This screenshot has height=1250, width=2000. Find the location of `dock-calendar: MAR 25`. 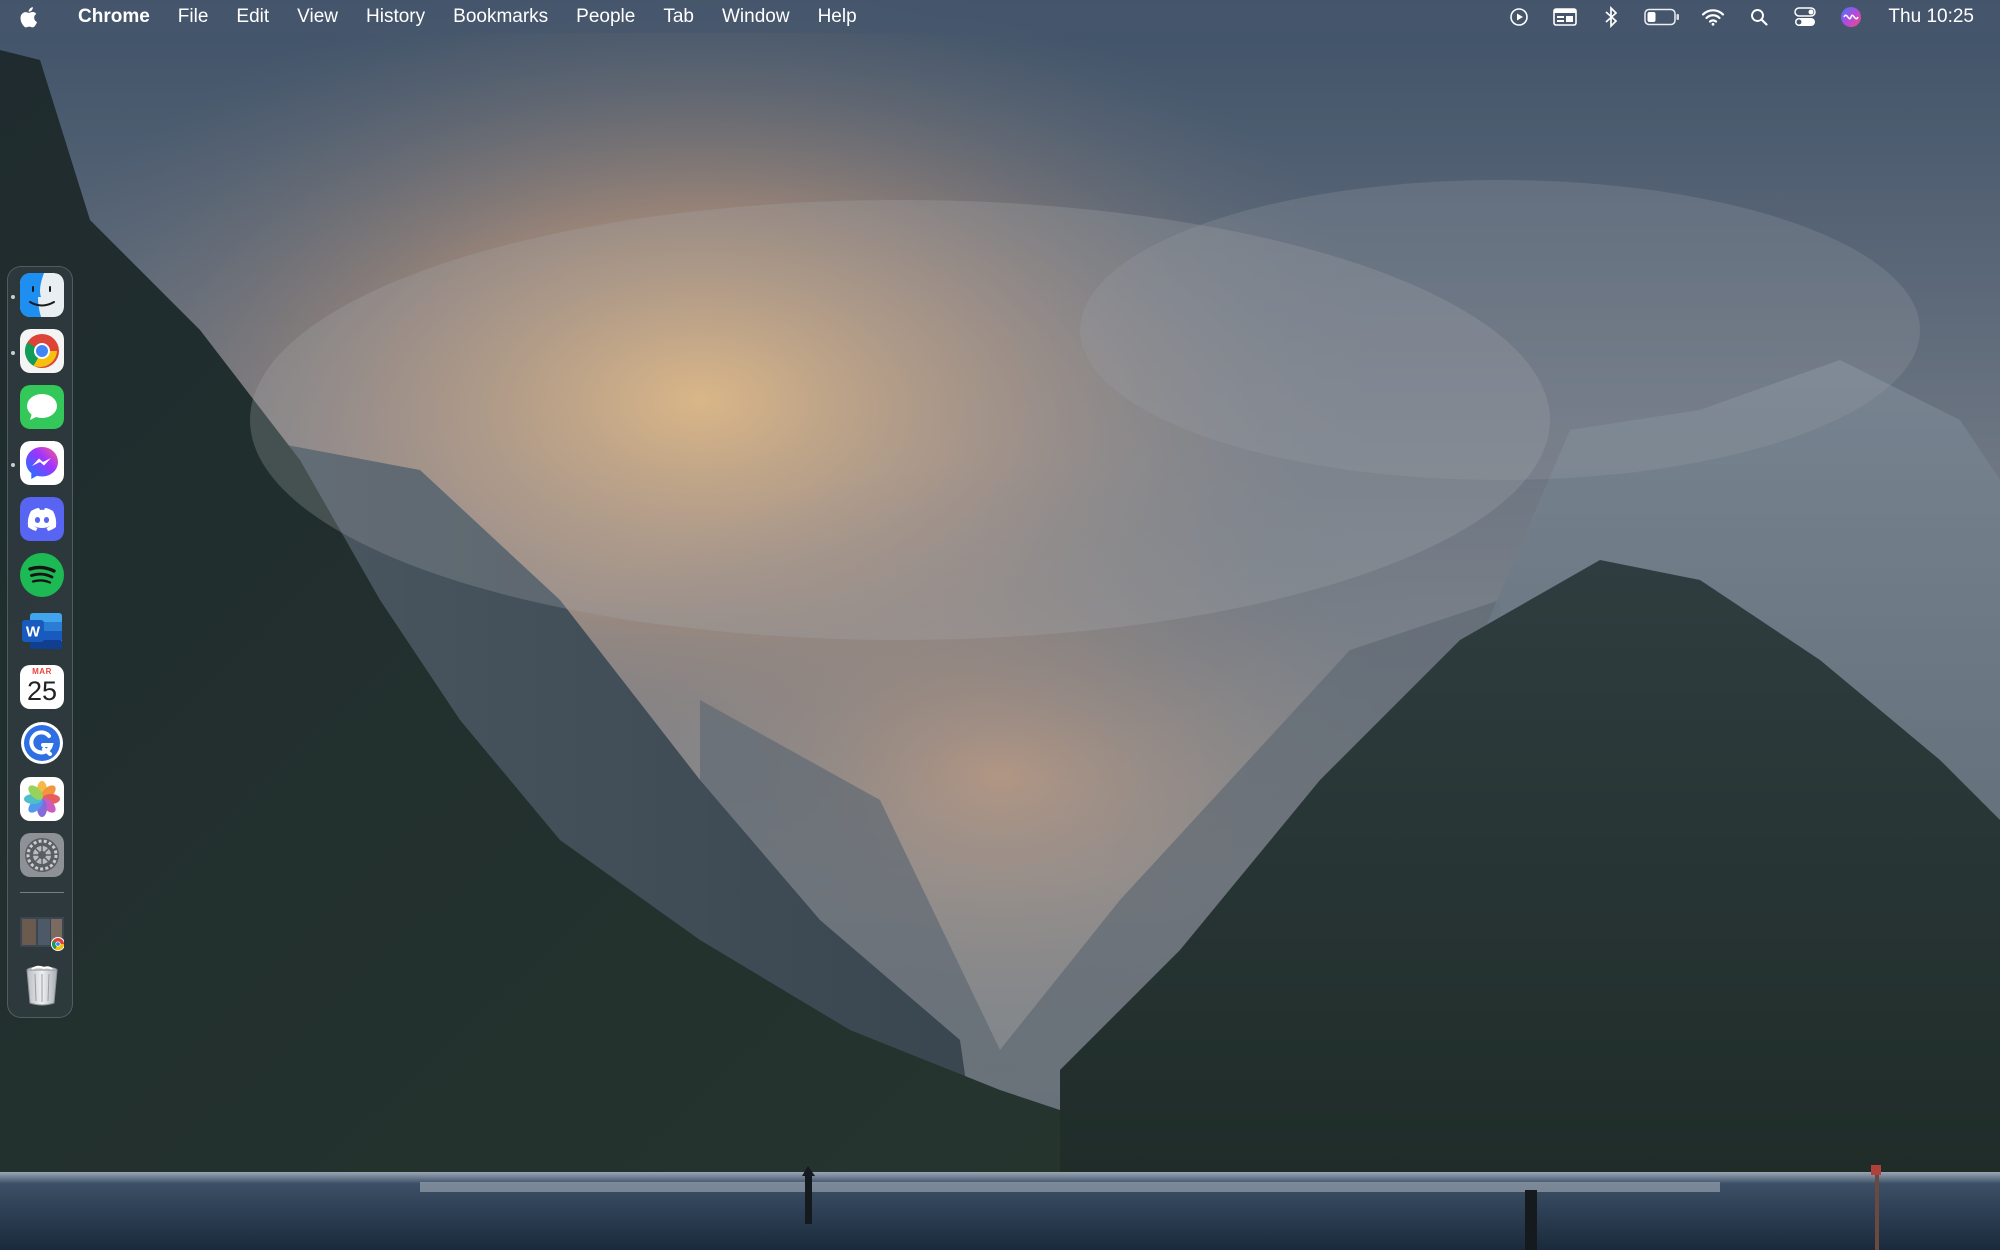

dock-calendar: MAR 25 is located at coordinates (42, 687).